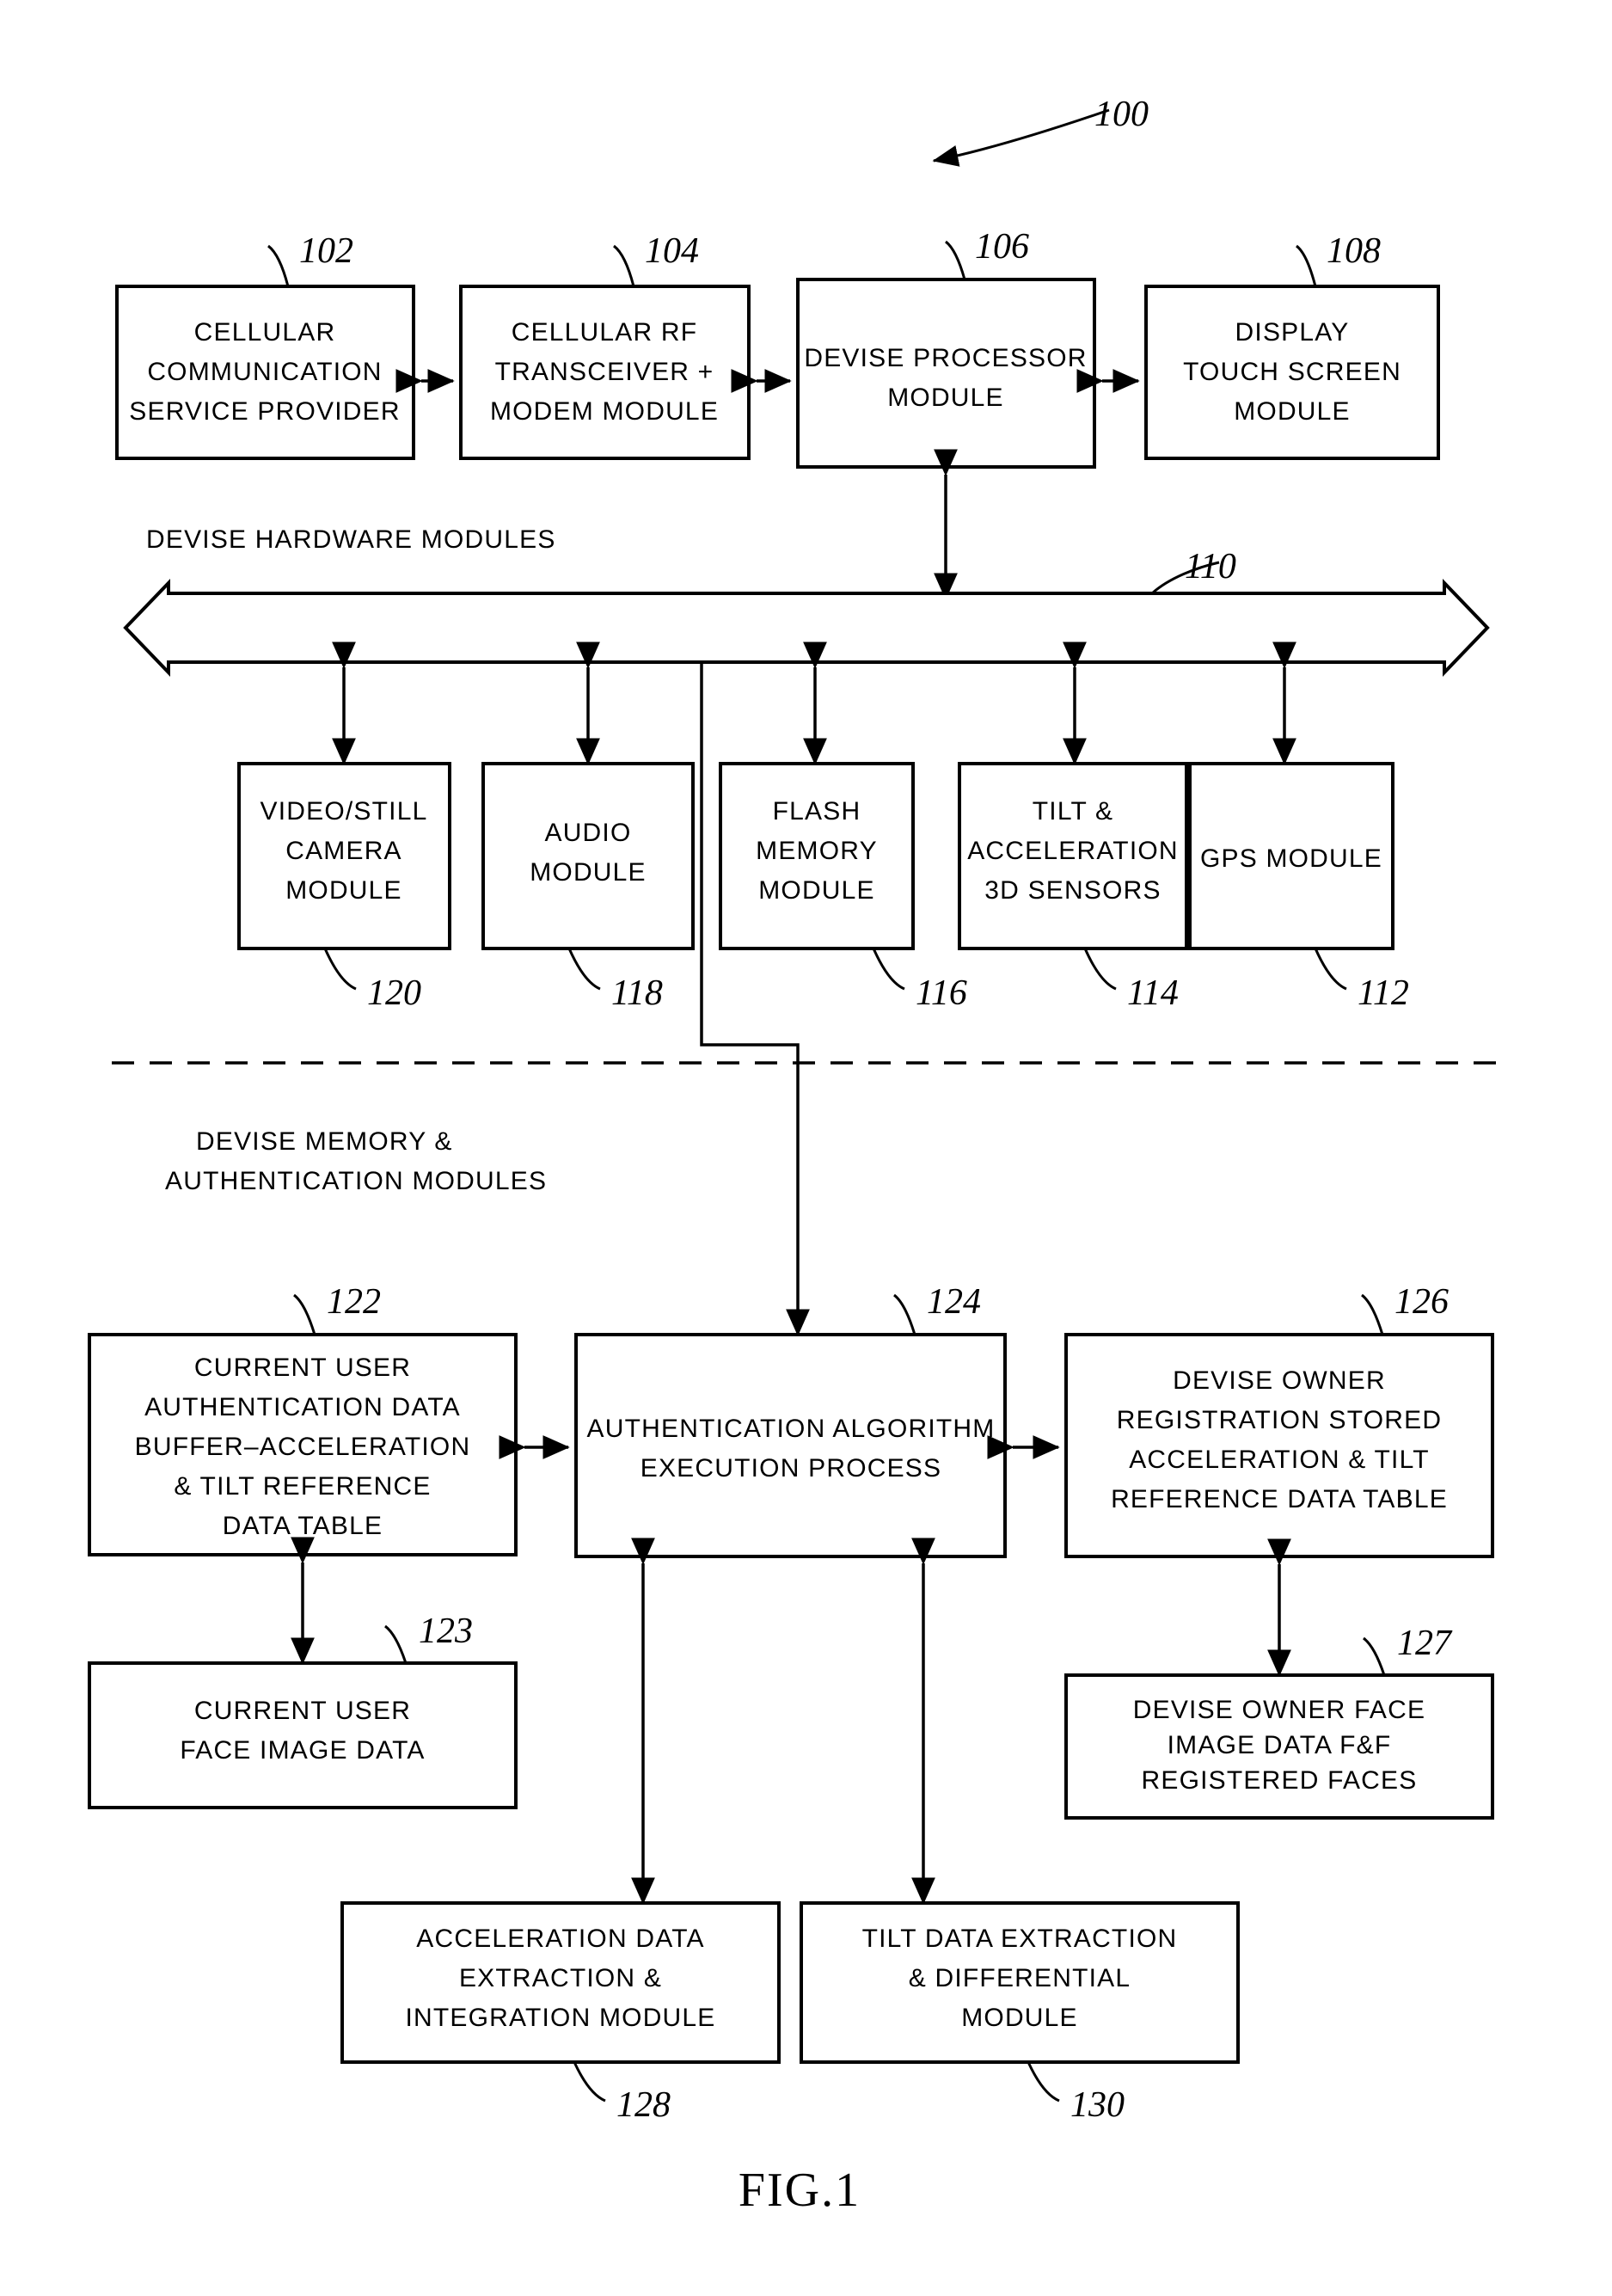 The height and width of the screenshot is (2296, 1612). Describe the element at coordinates (302, 1711) in the screenshot. I see `box-123-line-0: CURRENT USER` at that location.